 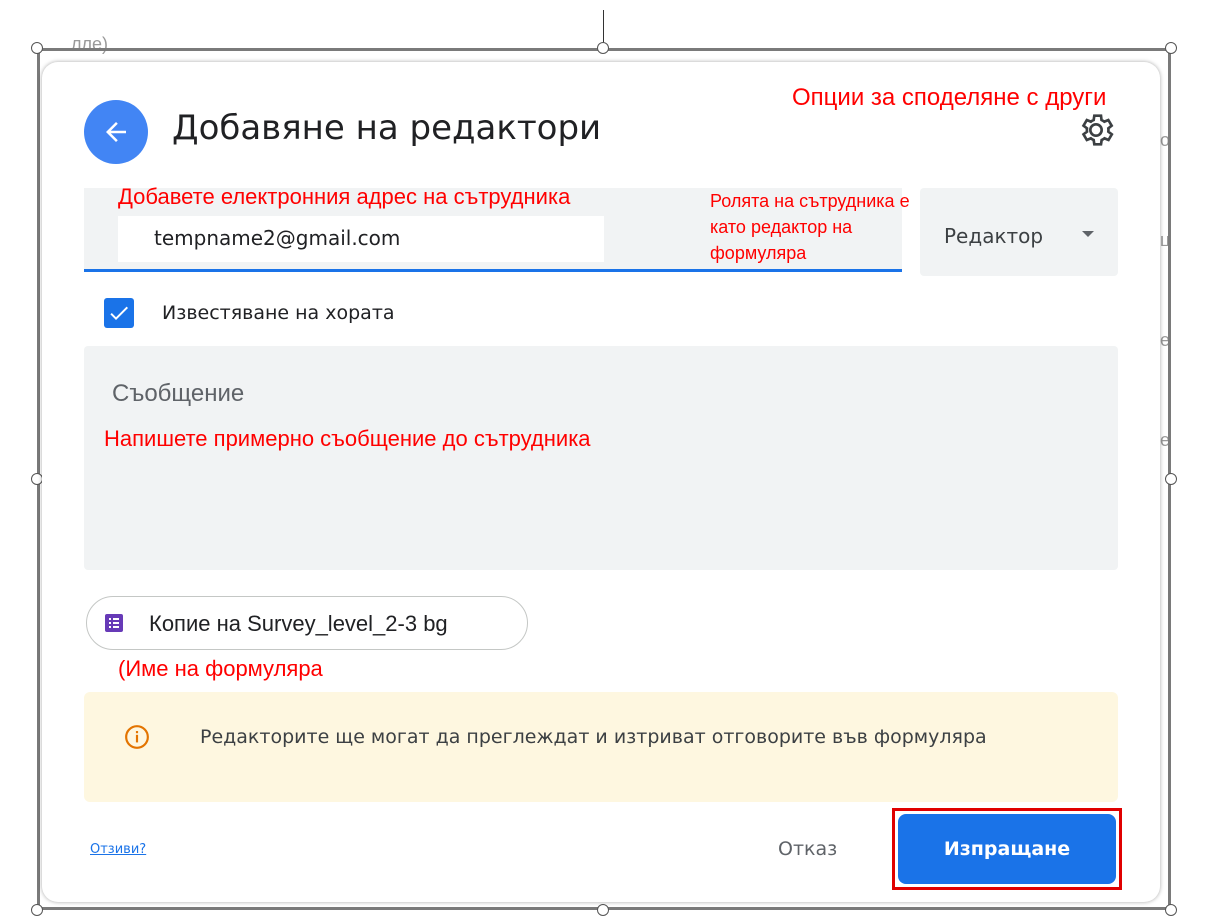 What do you see at coordinates (603, 910) in the screenshot?
I see `resize-handle-bottom-center` at bounding box center [603, 910].